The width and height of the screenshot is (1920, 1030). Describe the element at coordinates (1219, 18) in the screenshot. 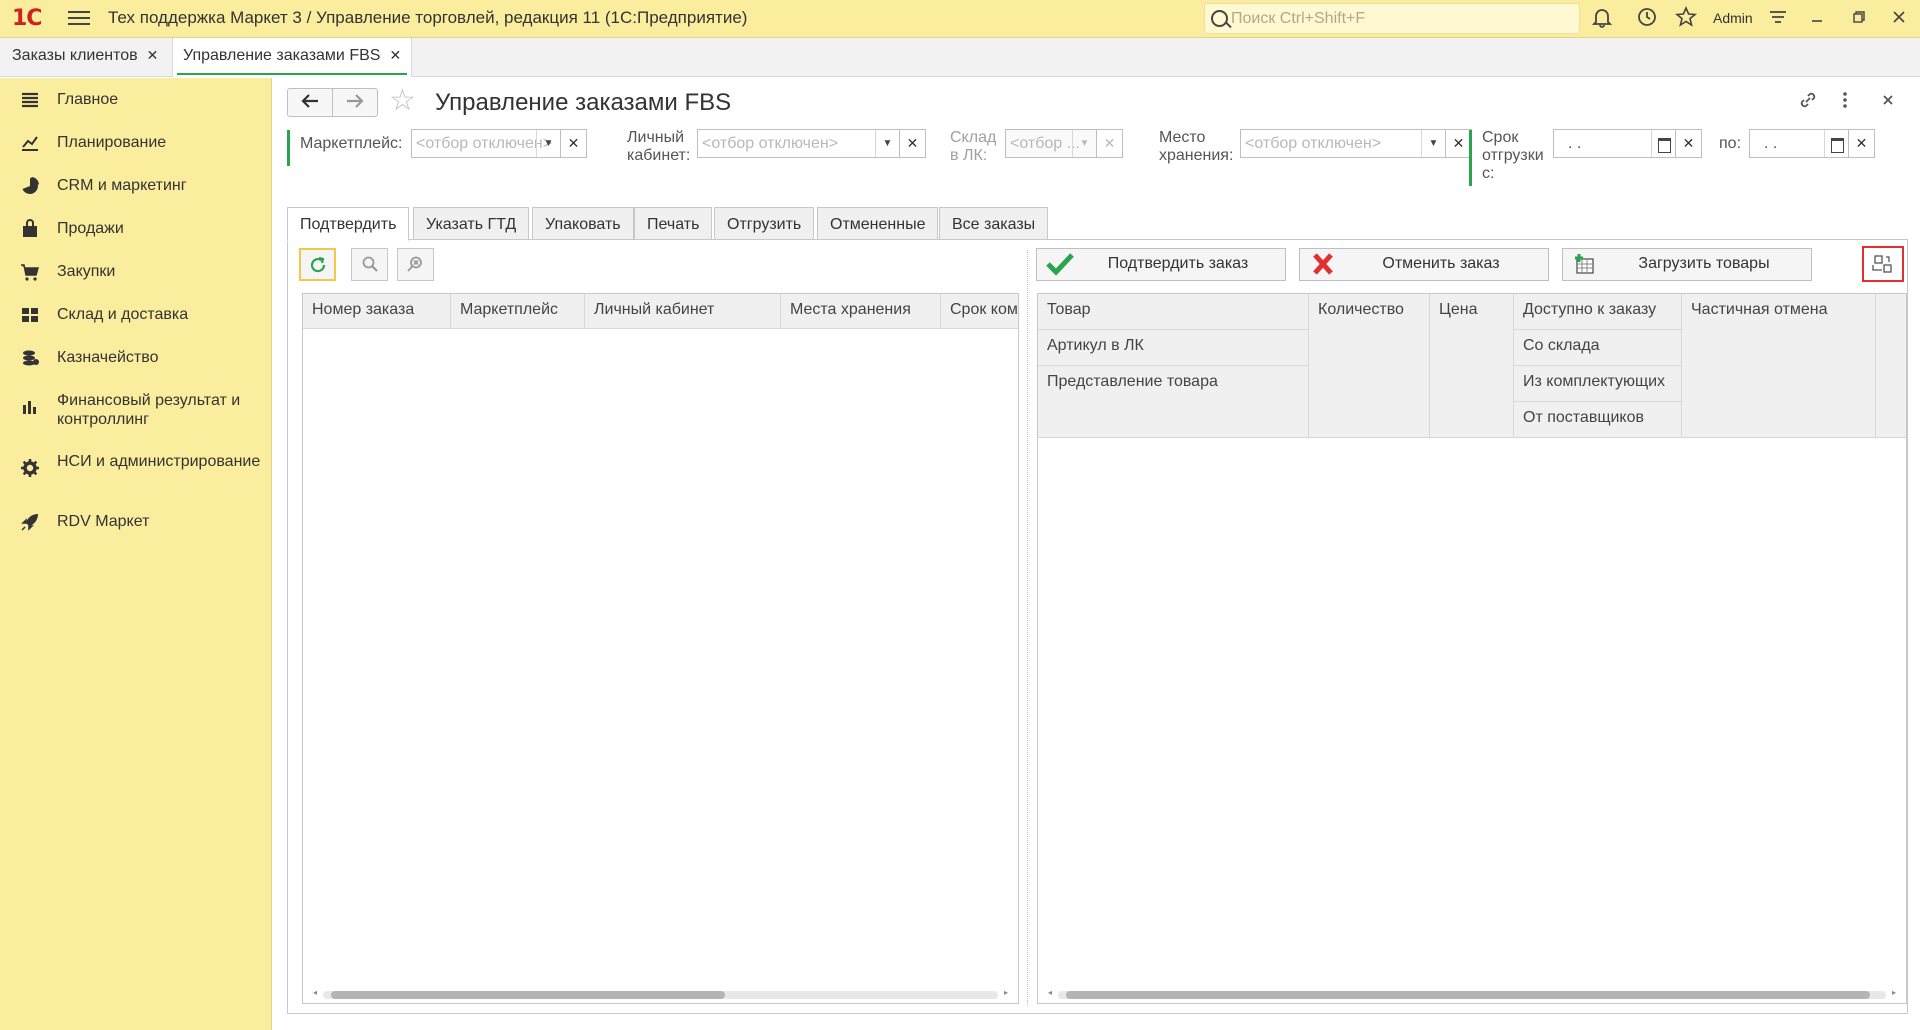

I see `search-icon` at that location.